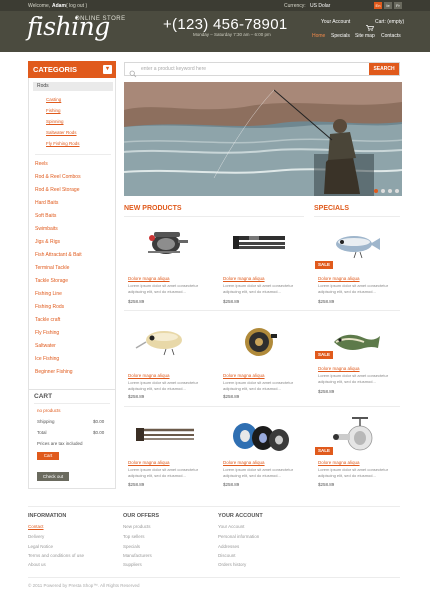  Describe the element at coordinates (164, 247) in the screenshot. I see `product-image-reel` at that location.